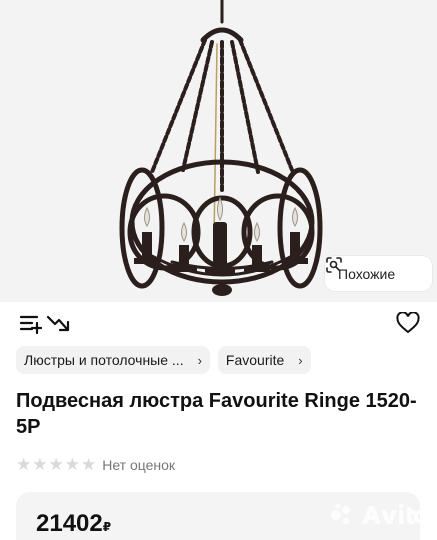  What do you see at coordinates (218, 324) in the screenshot?
I see `action-row` at bounding box center [218, 324].